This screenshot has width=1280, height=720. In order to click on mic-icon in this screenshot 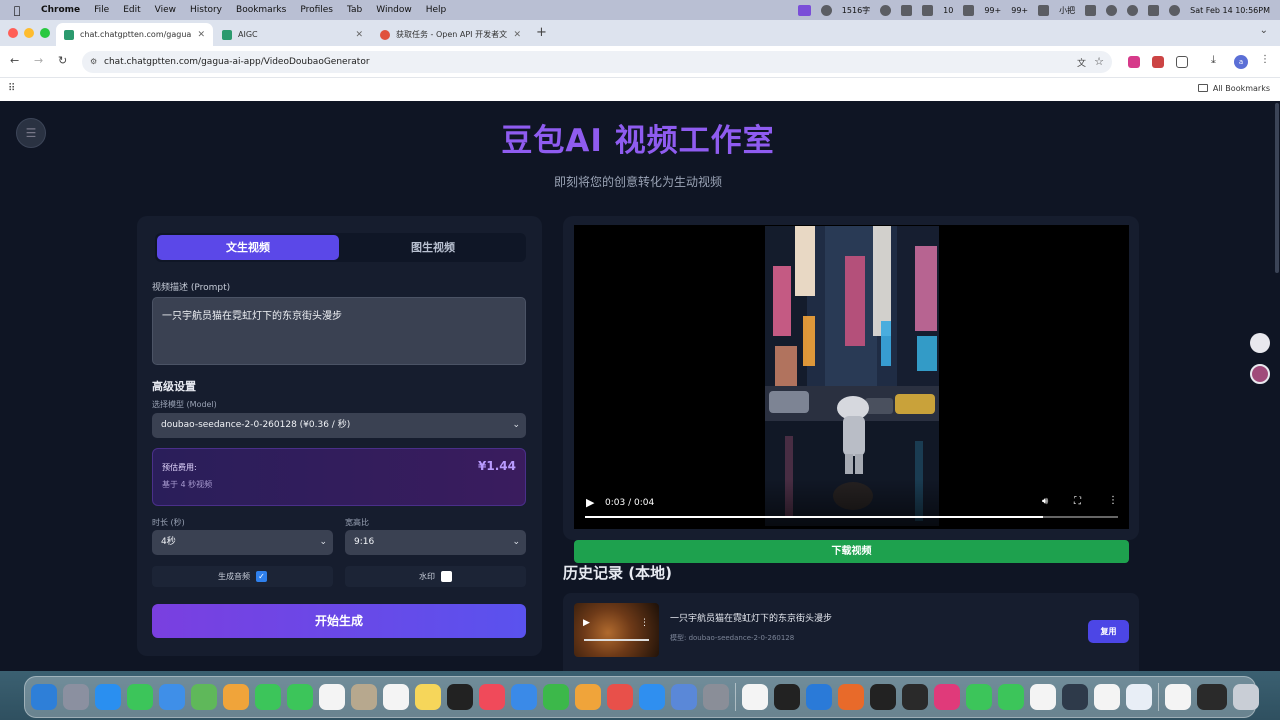, I will do `click(928, 10)`.